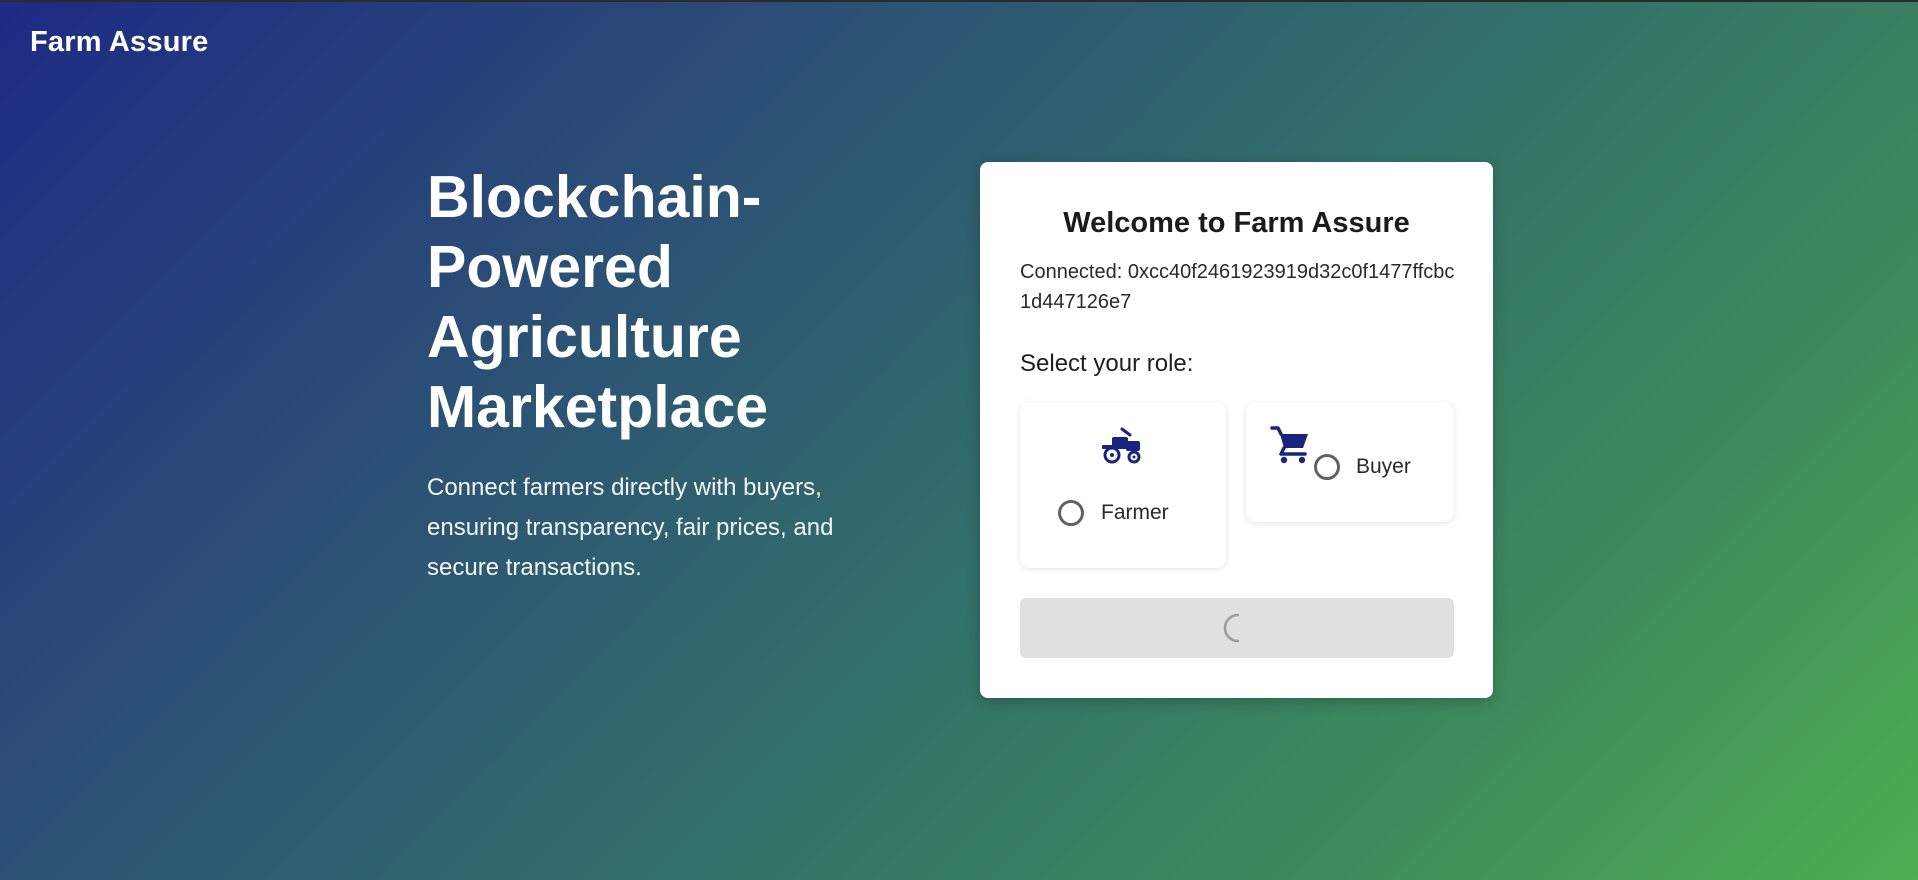 The image size is (1918, 880). Describe the element at coordinates (1231, 628) in the screenshot. I see `loading-spinner-icon` at that location.